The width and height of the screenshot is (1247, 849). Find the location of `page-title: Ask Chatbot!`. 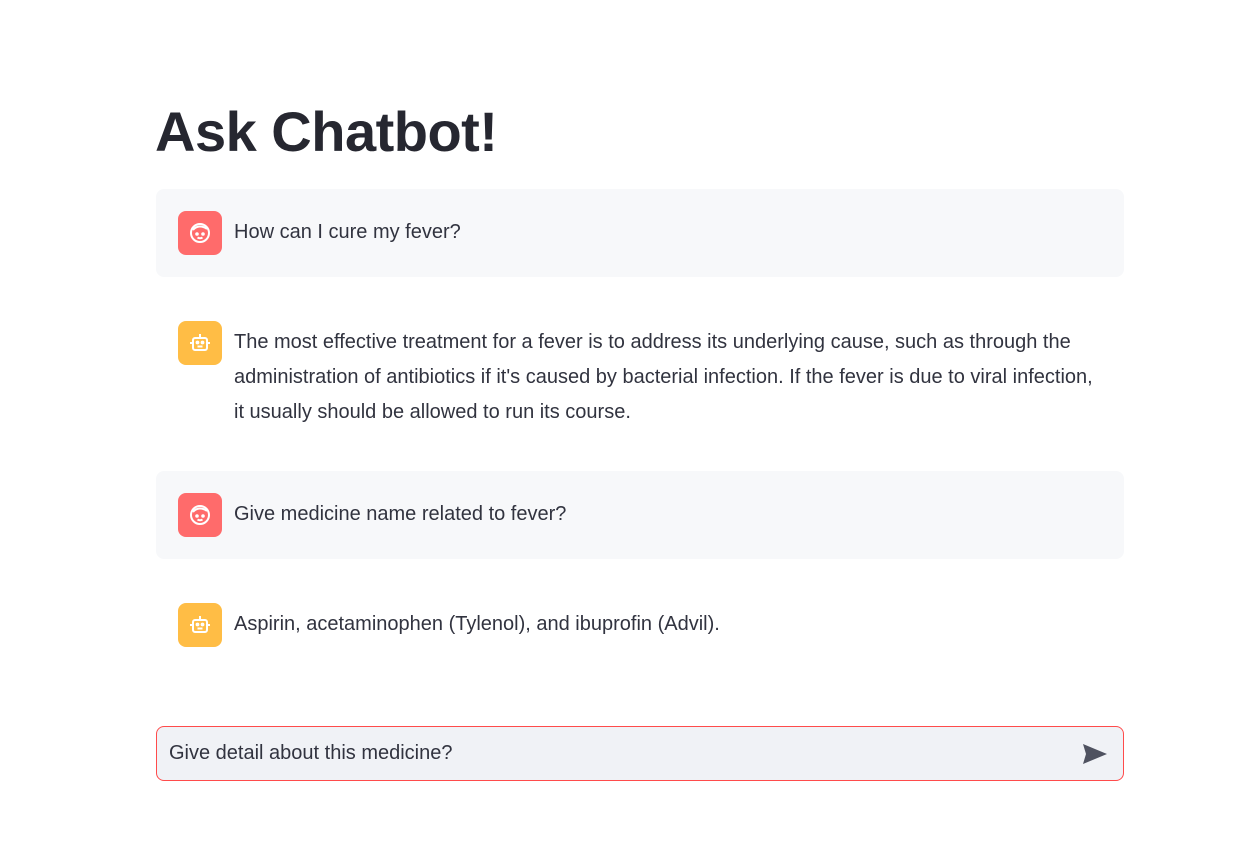

page-title: Ask Chatbot! is located at coordinates (326, 131).